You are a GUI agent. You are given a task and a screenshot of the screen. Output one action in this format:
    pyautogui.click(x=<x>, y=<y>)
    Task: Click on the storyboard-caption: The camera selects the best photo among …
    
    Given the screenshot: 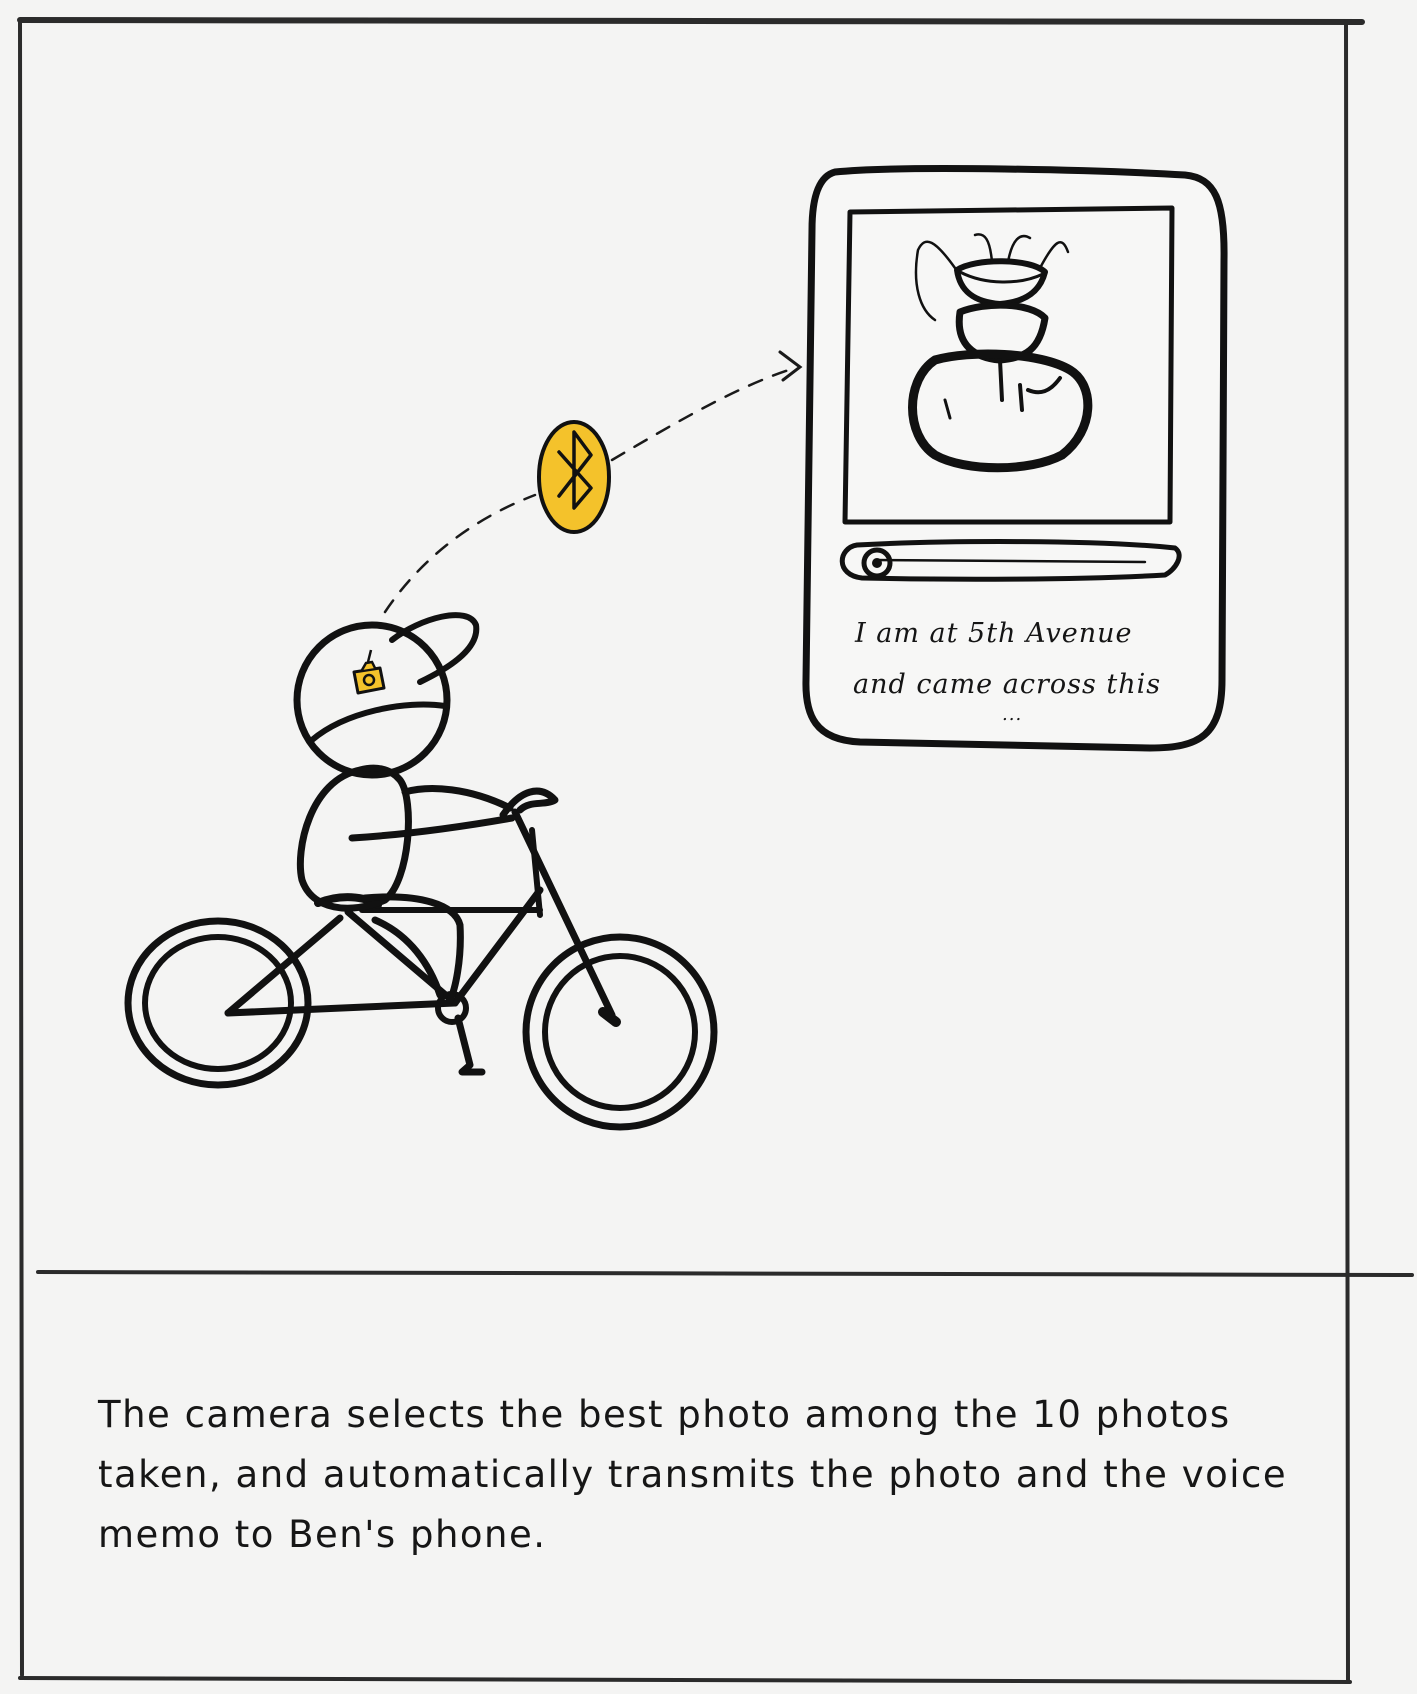 What is the action you would take?
    pyautogui.click(x=693, y=1474)
    